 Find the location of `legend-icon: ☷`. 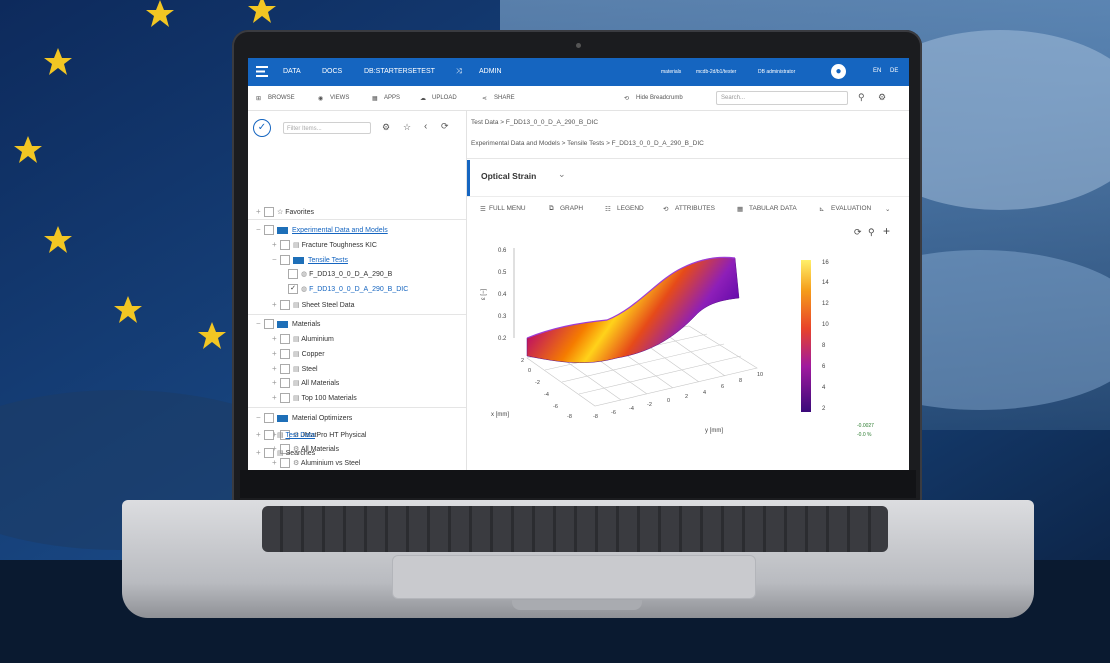

legend-icon: ☷ is located at coordinates (608, 209).